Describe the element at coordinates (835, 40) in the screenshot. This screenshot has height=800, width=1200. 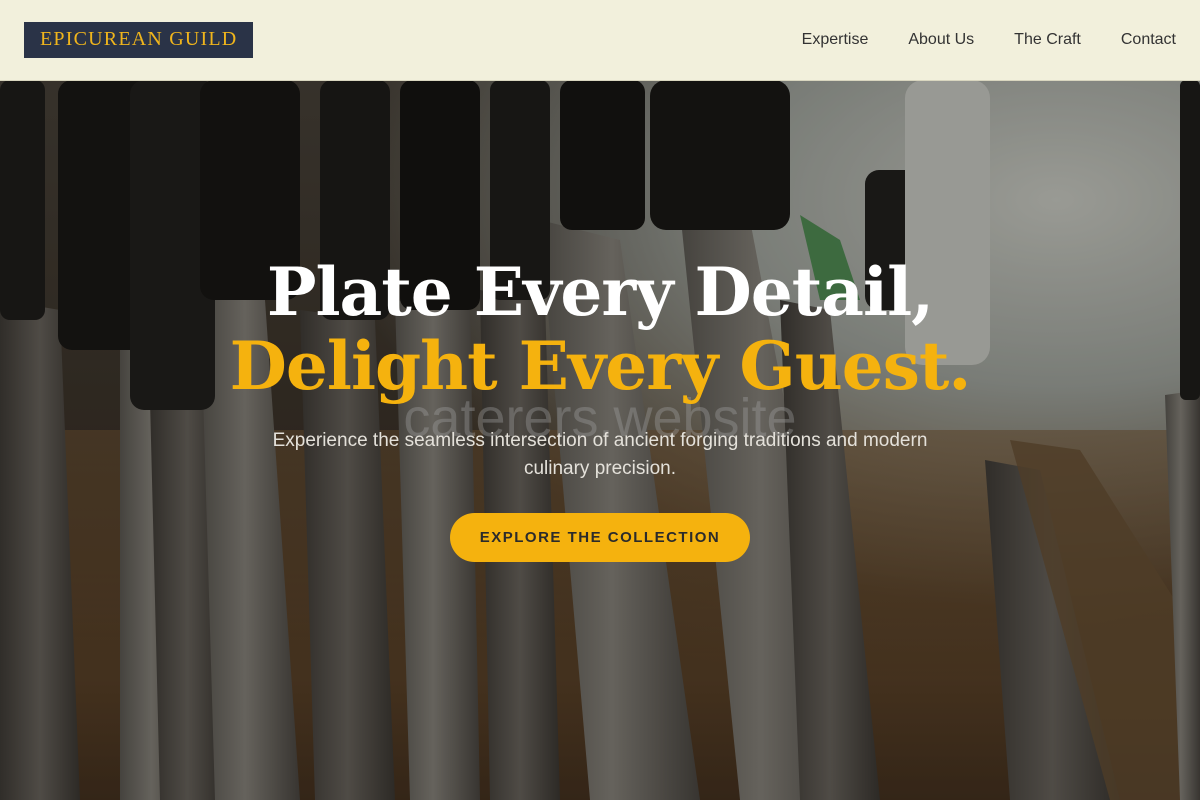
I see `nav-link-expertise: Expertise` at that location.